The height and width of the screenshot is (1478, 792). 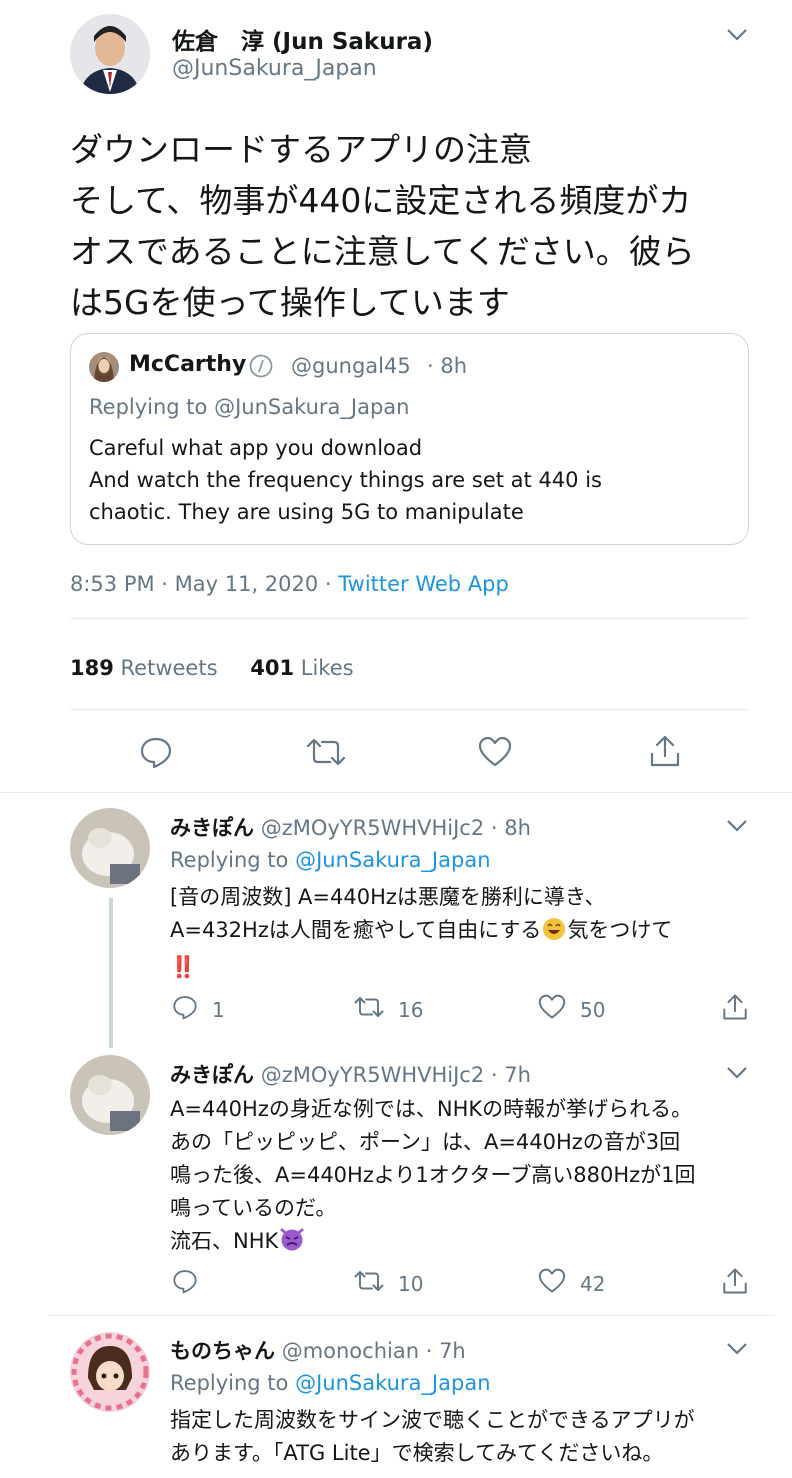 I want to click on angry-devil-emoji-icon, so click(x=292, y=1244).